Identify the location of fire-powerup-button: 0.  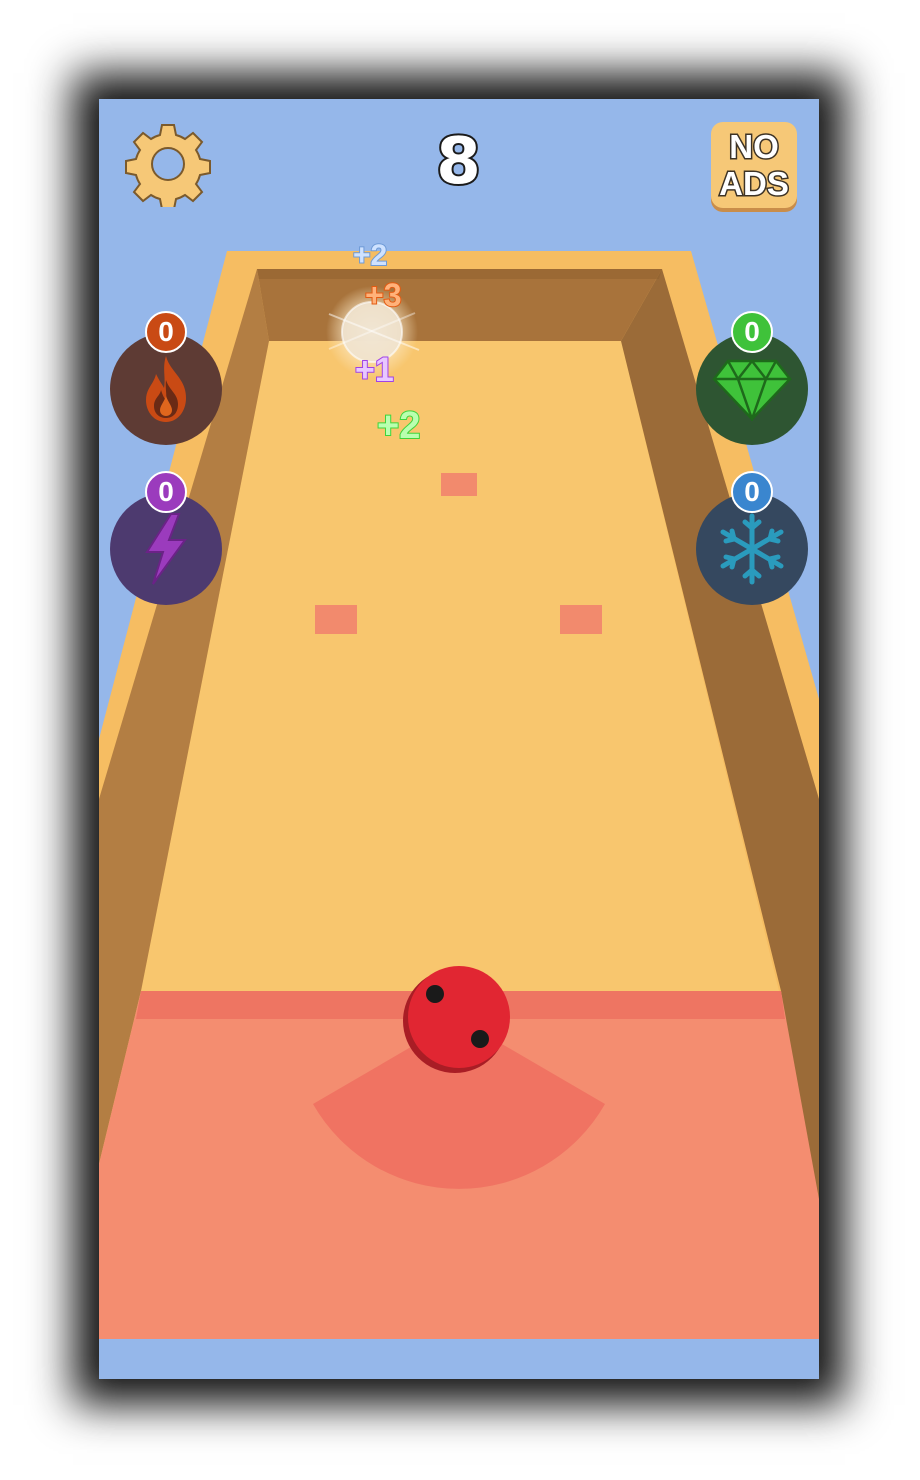
(166, 375).